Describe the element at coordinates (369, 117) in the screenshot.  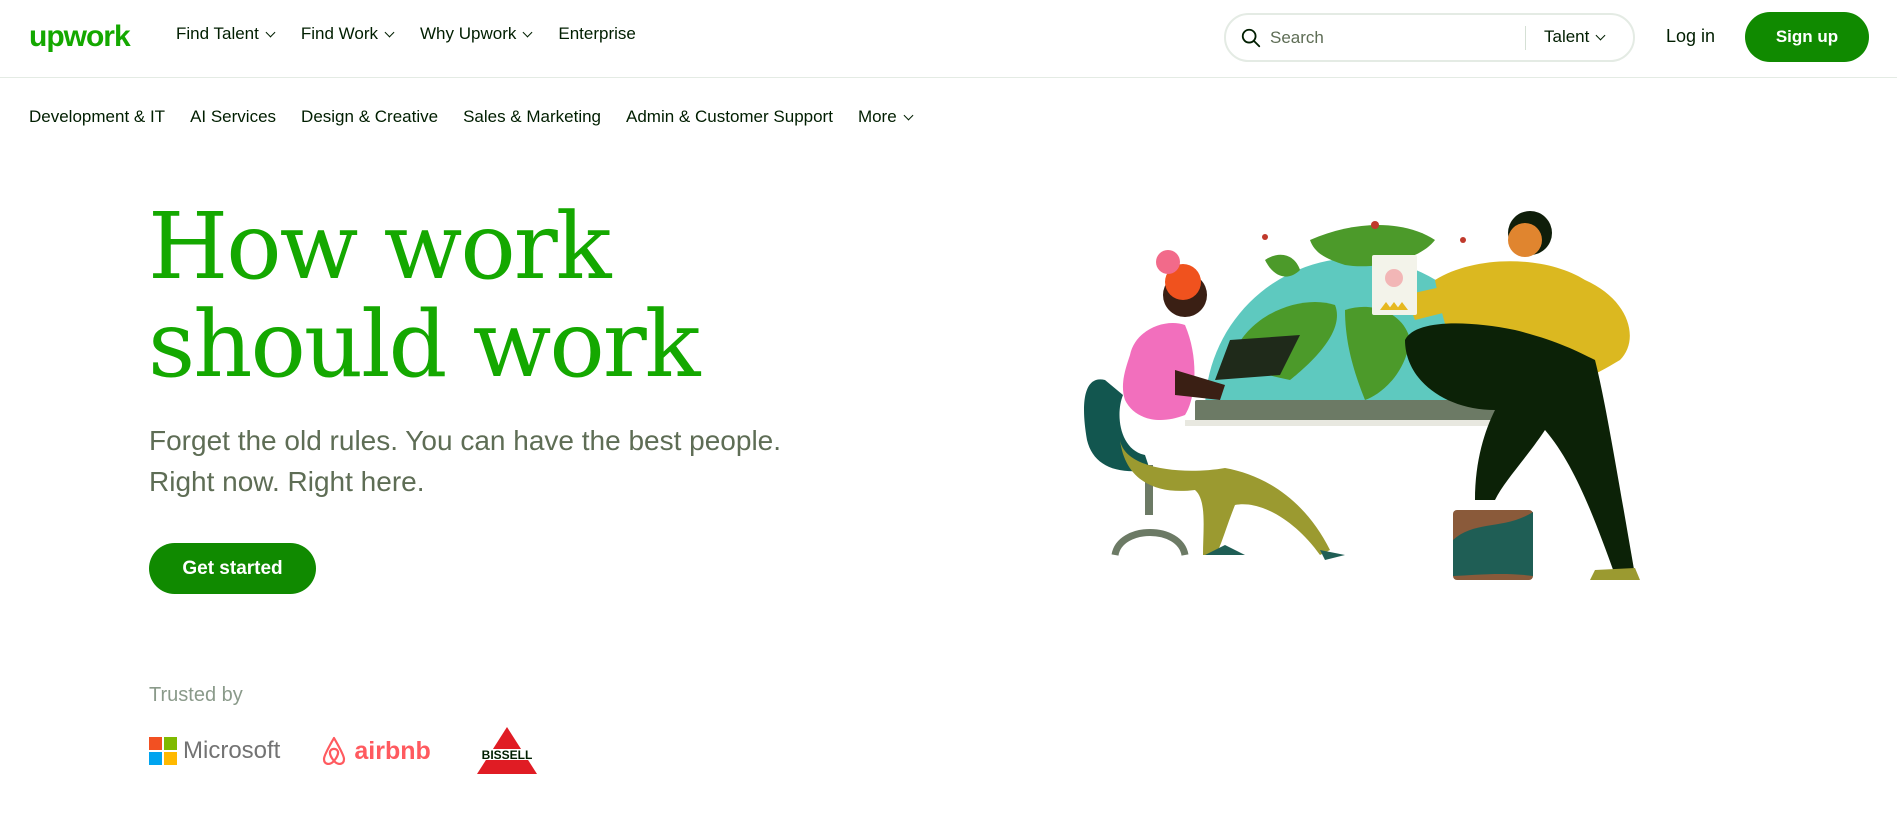
I see `category-design-creative: Design & Creative` at that location.